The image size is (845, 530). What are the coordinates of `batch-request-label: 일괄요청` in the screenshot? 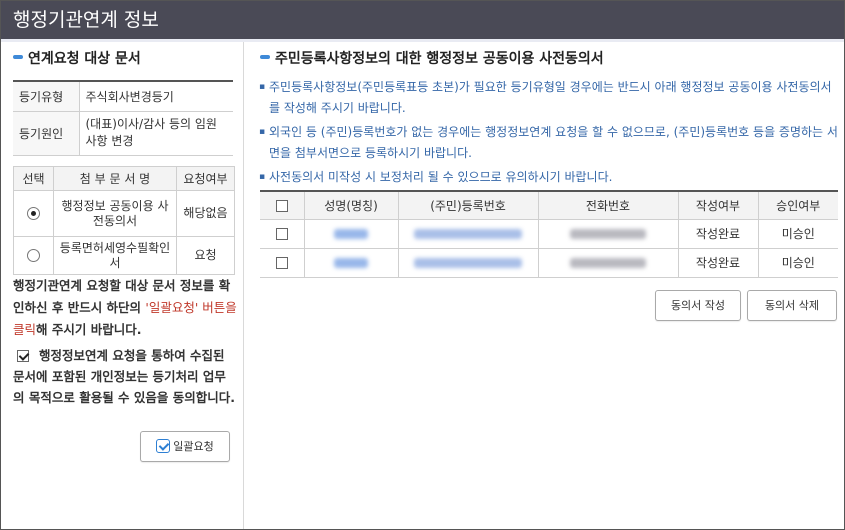 It's located at (193, 446).